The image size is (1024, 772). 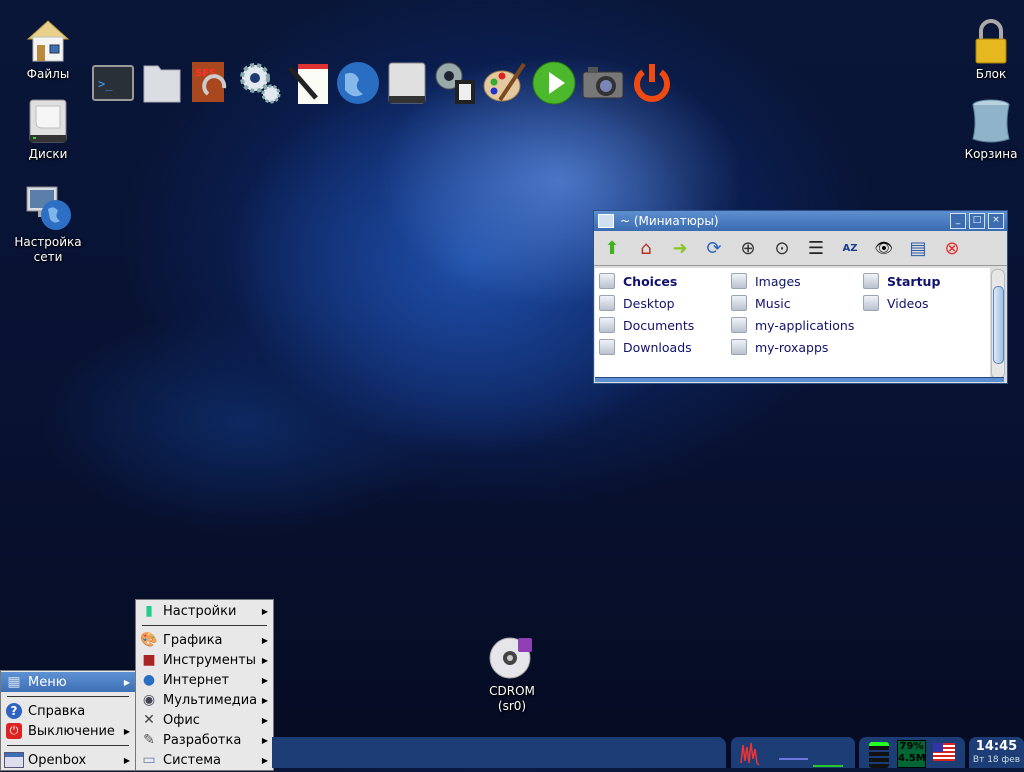 What do you see at coordinates (382, 83) in the screenshot?
I see `launcher-dock: >_ SFS` at bounding box center [382, 83].